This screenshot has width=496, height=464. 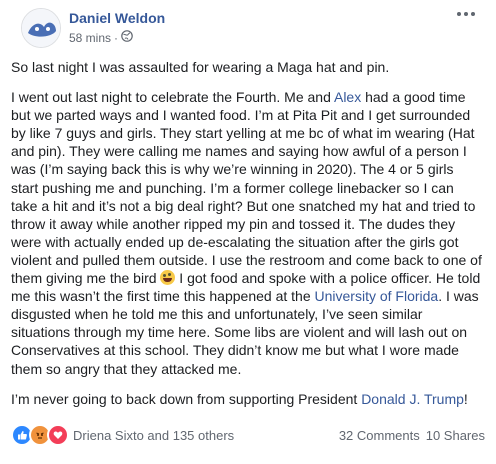 What do you see at coordinates (466, 14) in the screenshot?
I see `more-options-icon` at bounding box center [466, 14].